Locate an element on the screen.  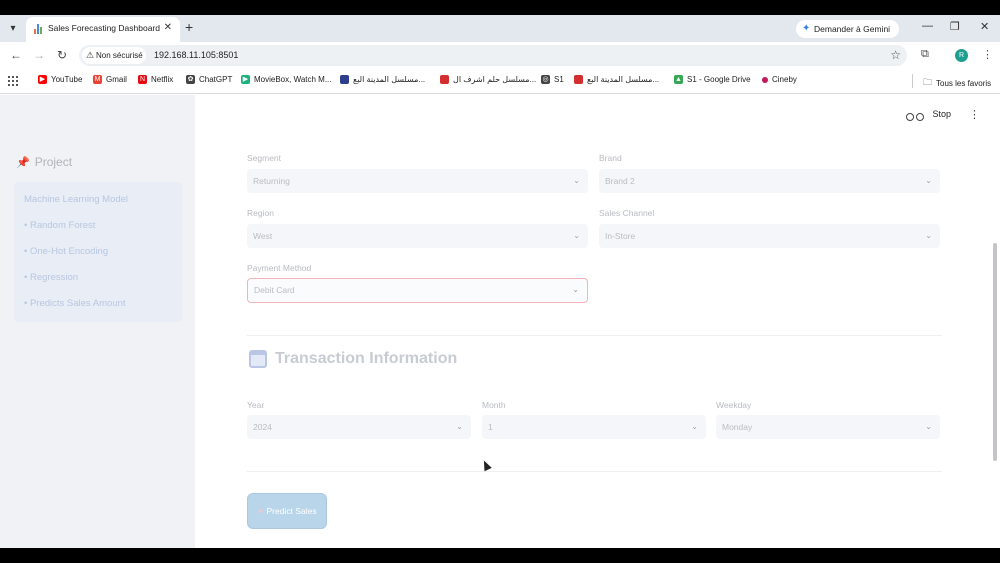
weekday-select: Monday ⌄ is located at coordinates (828, 427).